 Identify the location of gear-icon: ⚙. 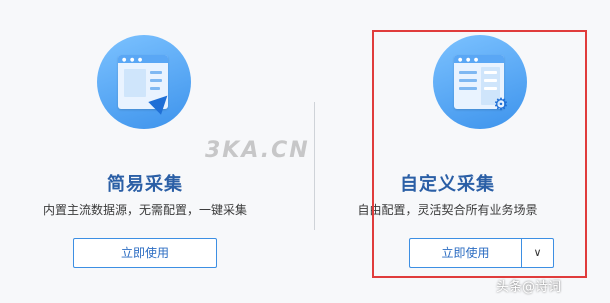
(501, 105).